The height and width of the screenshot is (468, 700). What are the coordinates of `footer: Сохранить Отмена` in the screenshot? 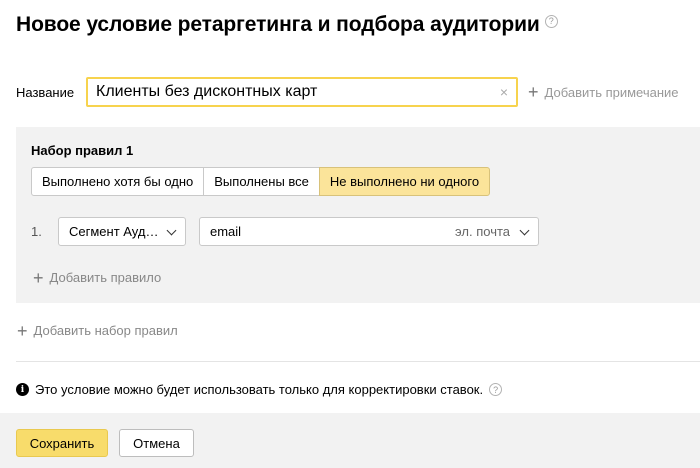 It's located at (350, 440).